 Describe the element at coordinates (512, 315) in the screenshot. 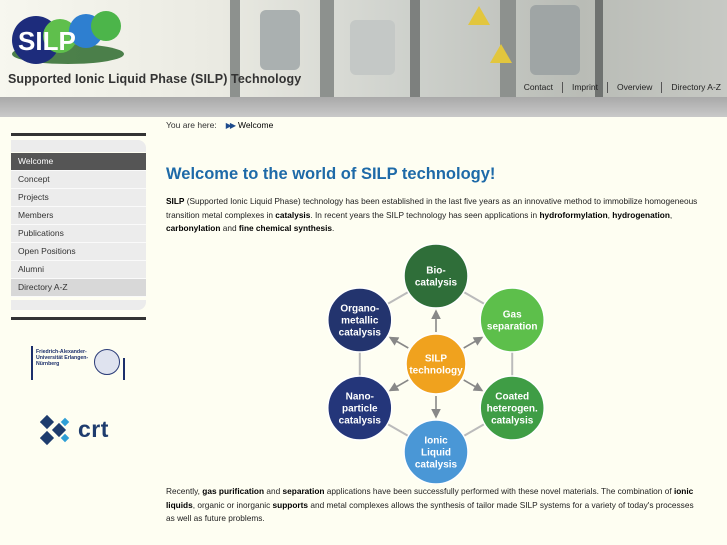

I see `node-label: Gas` at that location.